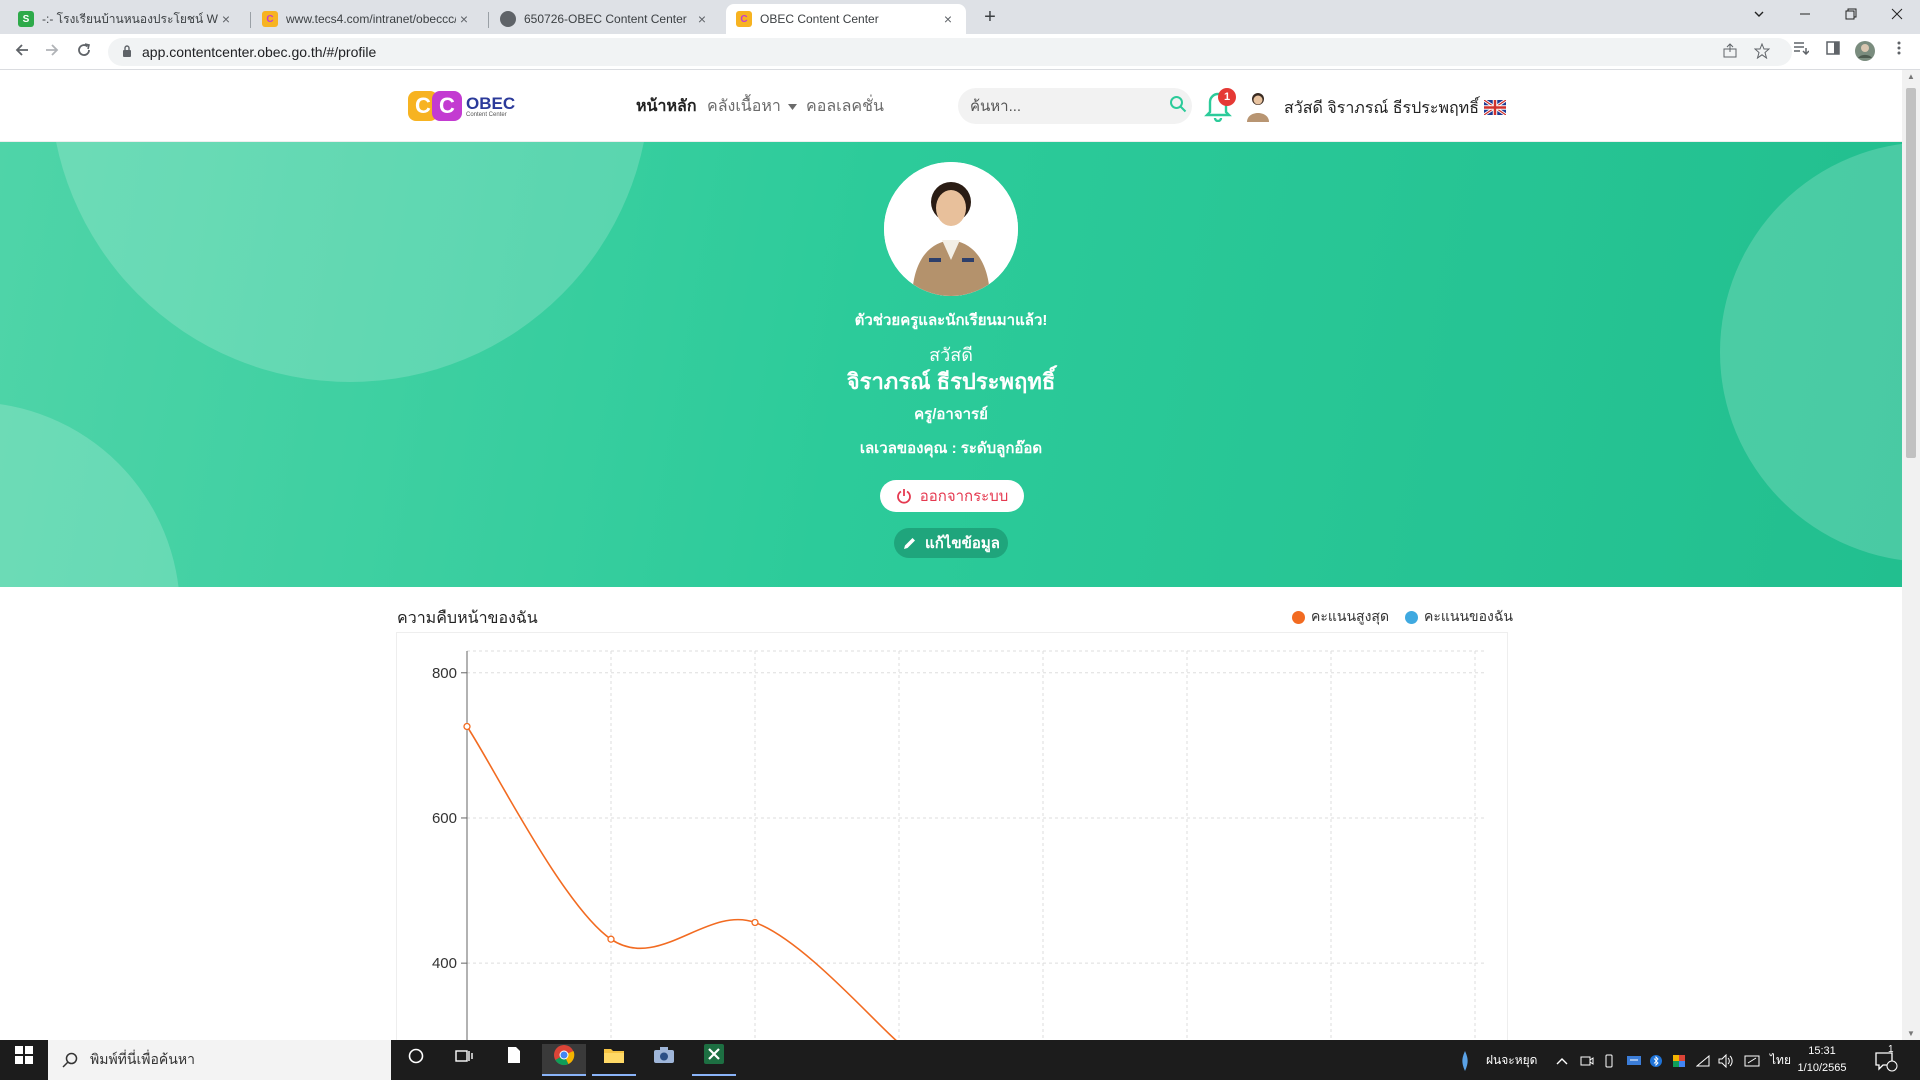  Describe the element at coordinates (1762, 52) in the screenshot. I see `bookmark-star-icon` at that location.